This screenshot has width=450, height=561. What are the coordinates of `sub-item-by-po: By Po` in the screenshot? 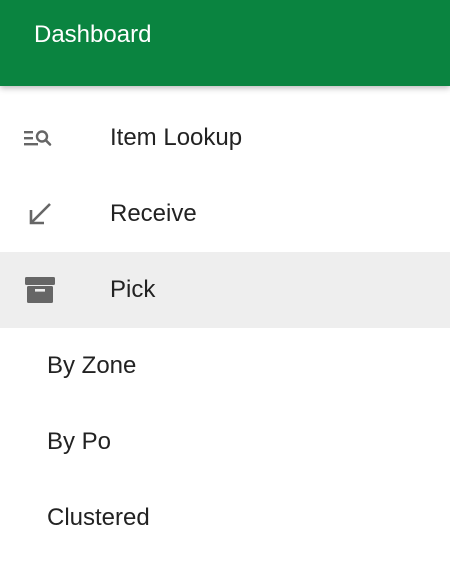 It's located at (225, 442).